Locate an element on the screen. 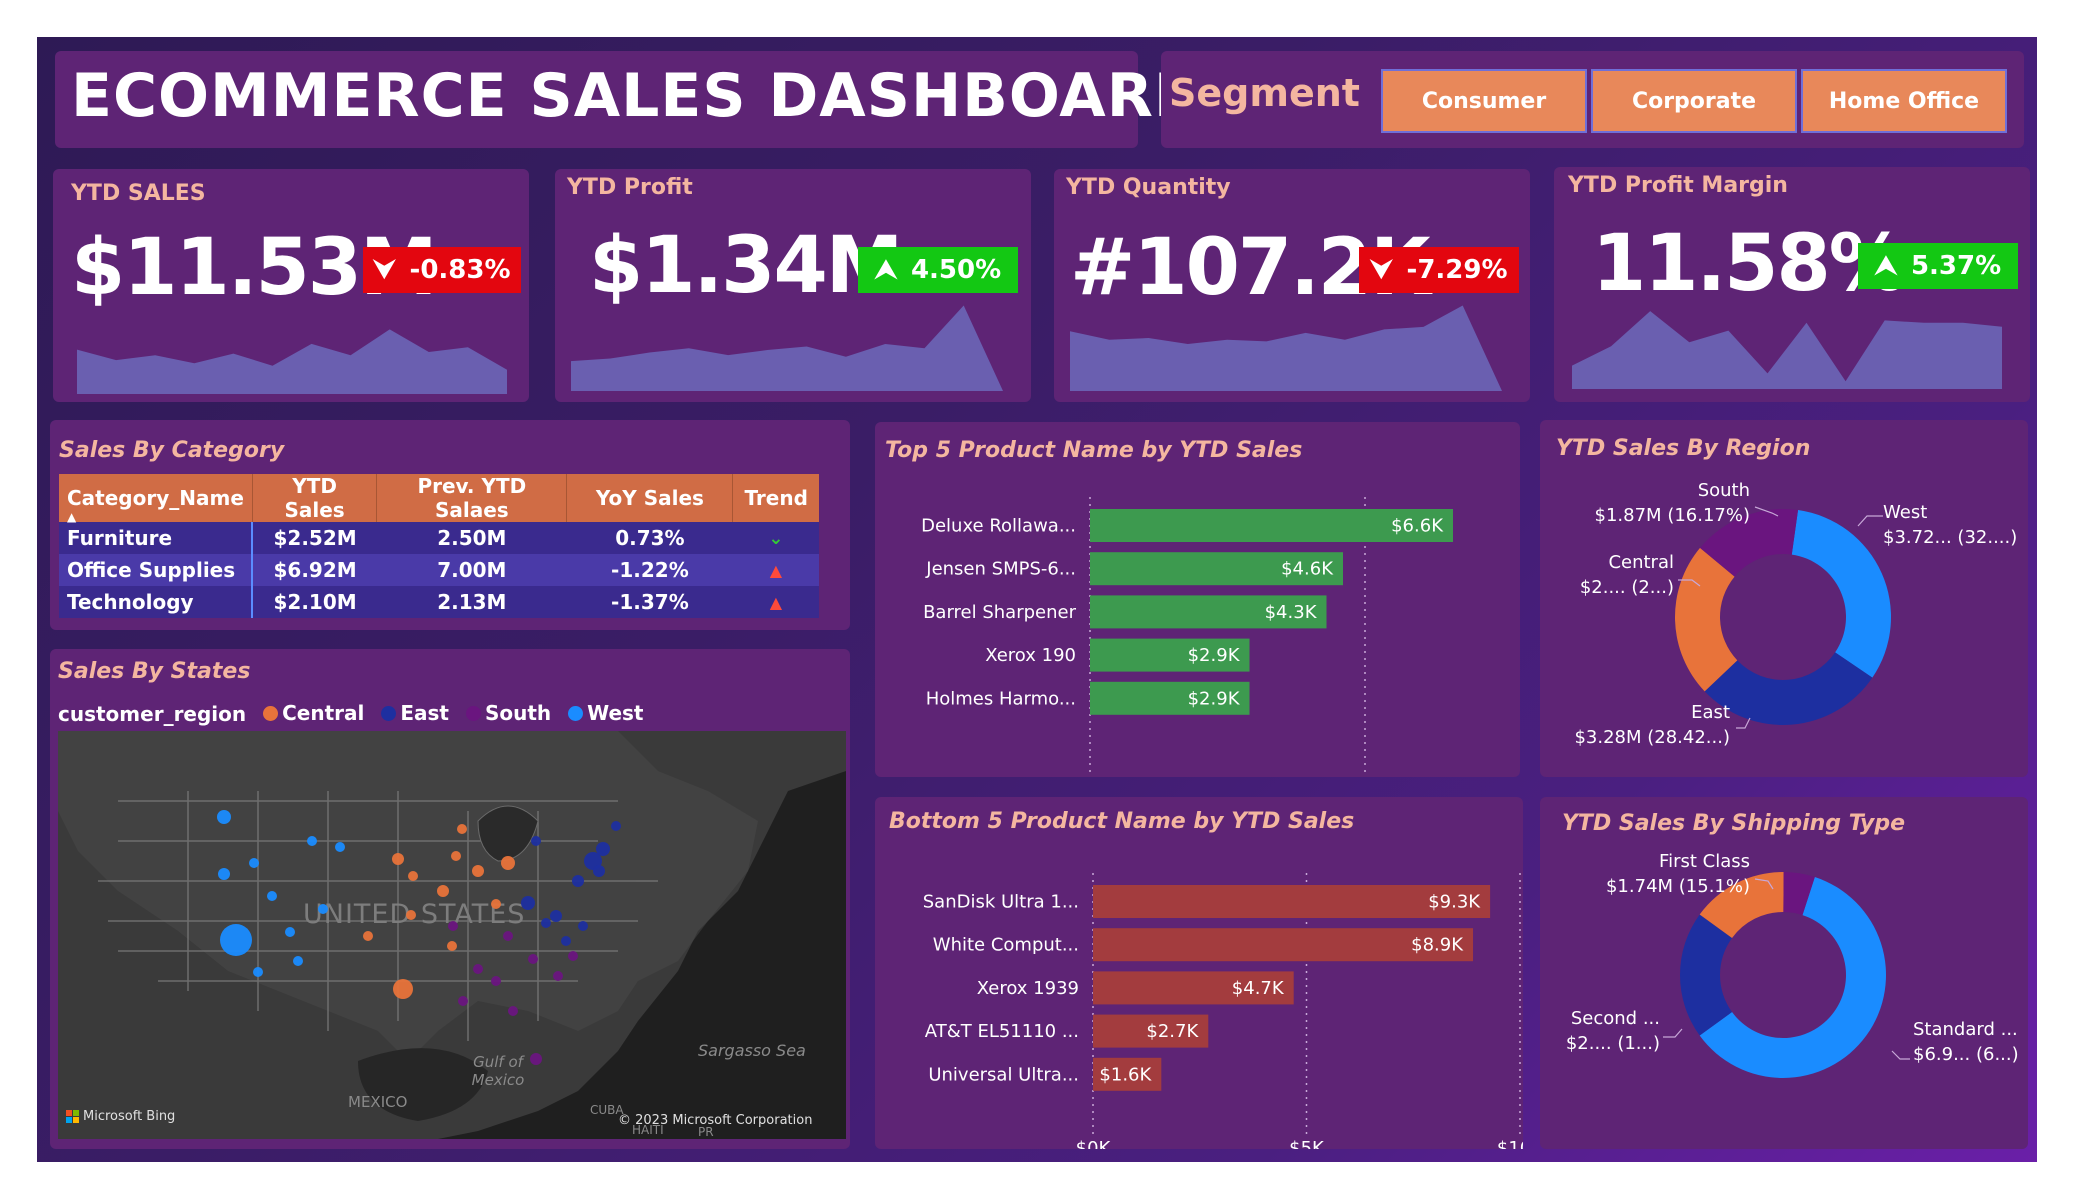 This screenshot has height=1200, width=2075. legend-item-west: West is located at coordinates (606, 713).